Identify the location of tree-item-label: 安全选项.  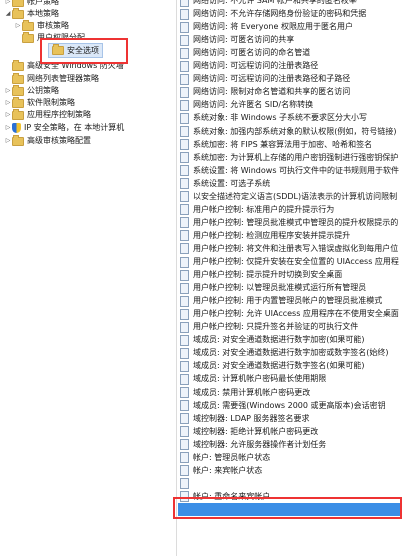
(83, 50).